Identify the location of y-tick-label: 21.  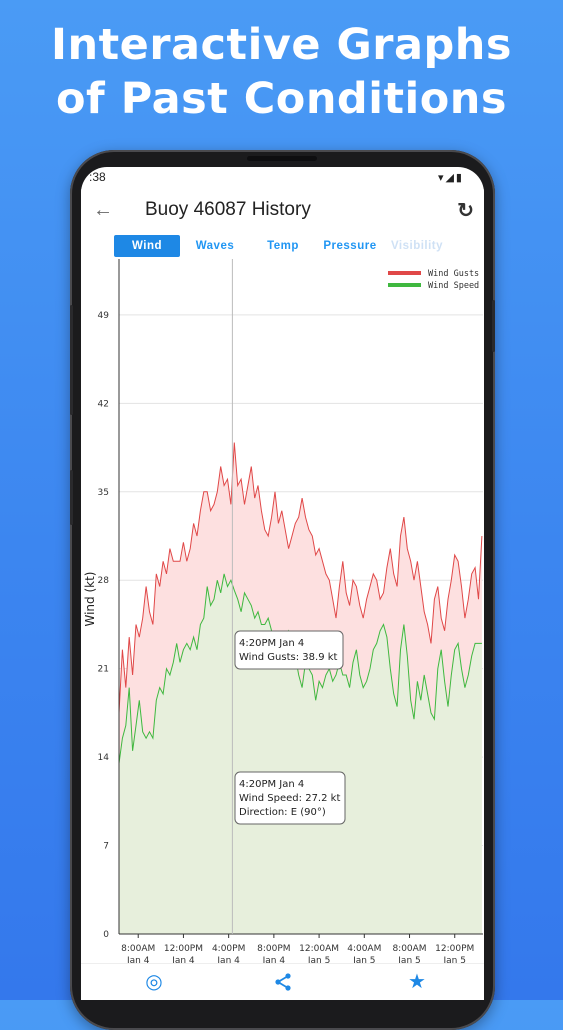
(103, 670).